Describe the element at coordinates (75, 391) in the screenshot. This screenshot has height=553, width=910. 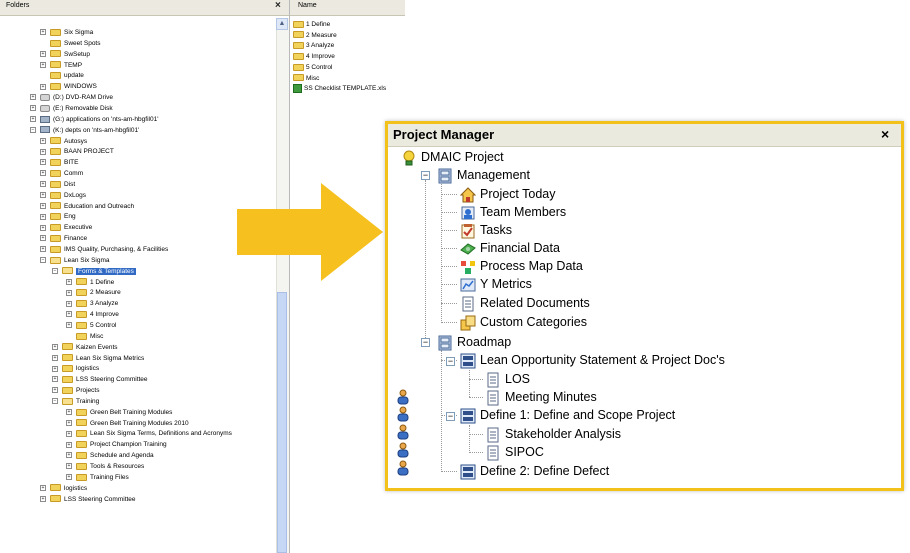
I see `folder-tree-item: + Projects` at that location.